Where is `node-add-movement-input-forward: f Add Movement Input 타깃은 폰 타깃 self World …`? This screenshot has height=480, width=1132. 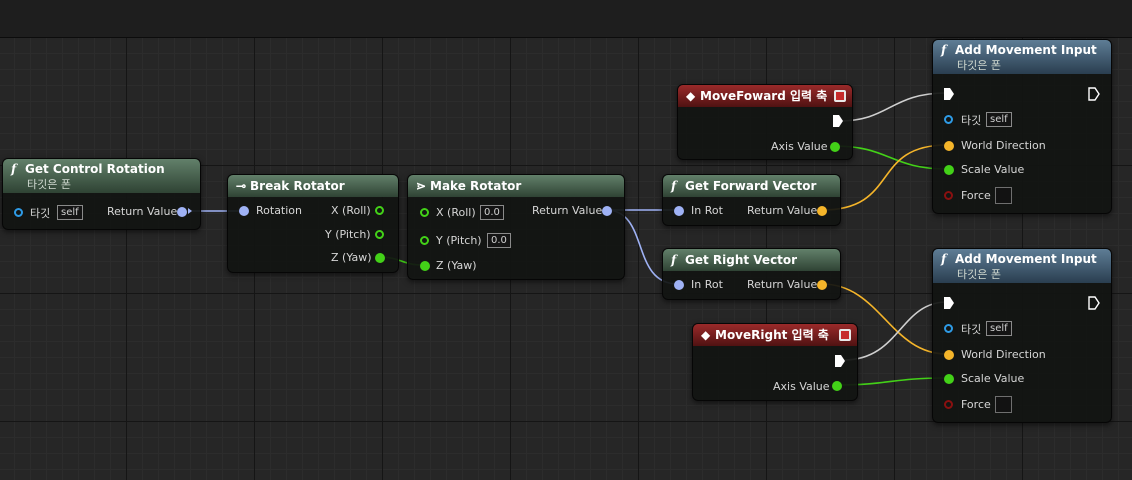
node-add-movement-input-forward: f Add Movement Input 타깃은 폰 타깃 self World … is located at coordinates (1022, 126).